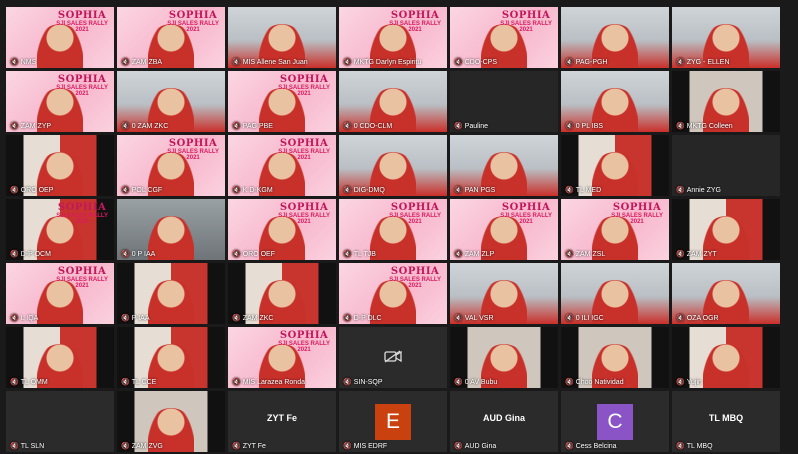  What do you see at coordinates (504, 293) in the screenshot?
I see `participant-tile: 🔇 VAL VSR` at bounding box center [504, 293].